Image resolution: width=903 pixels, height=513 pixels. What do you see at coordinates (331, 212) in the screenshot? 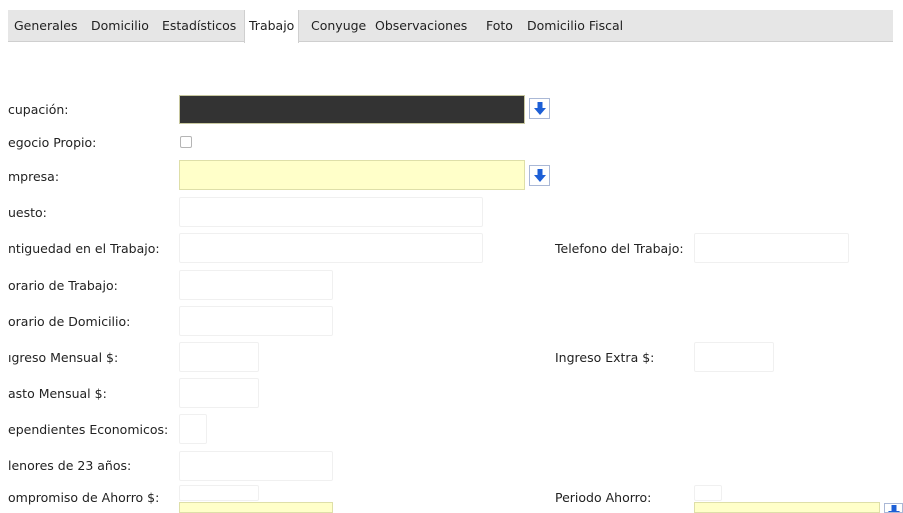
I see `puesto-field` at bounding box center [331, 212].